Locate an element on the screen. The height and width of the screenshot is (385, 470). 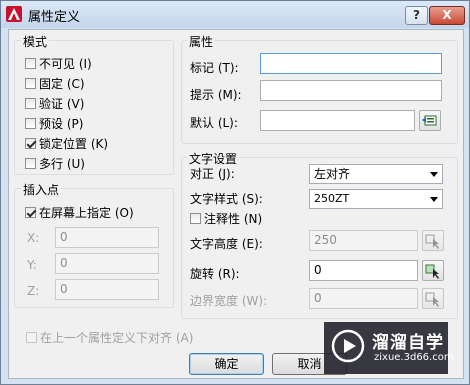
insert-field-button is located at coordinates (430, 120).